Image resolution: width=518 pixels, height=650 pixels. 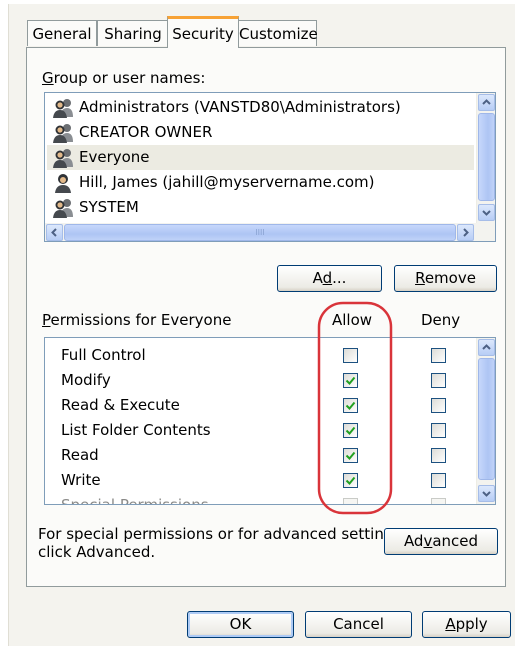 I want to click on add-access-key: d, so click(x=327, y=278).